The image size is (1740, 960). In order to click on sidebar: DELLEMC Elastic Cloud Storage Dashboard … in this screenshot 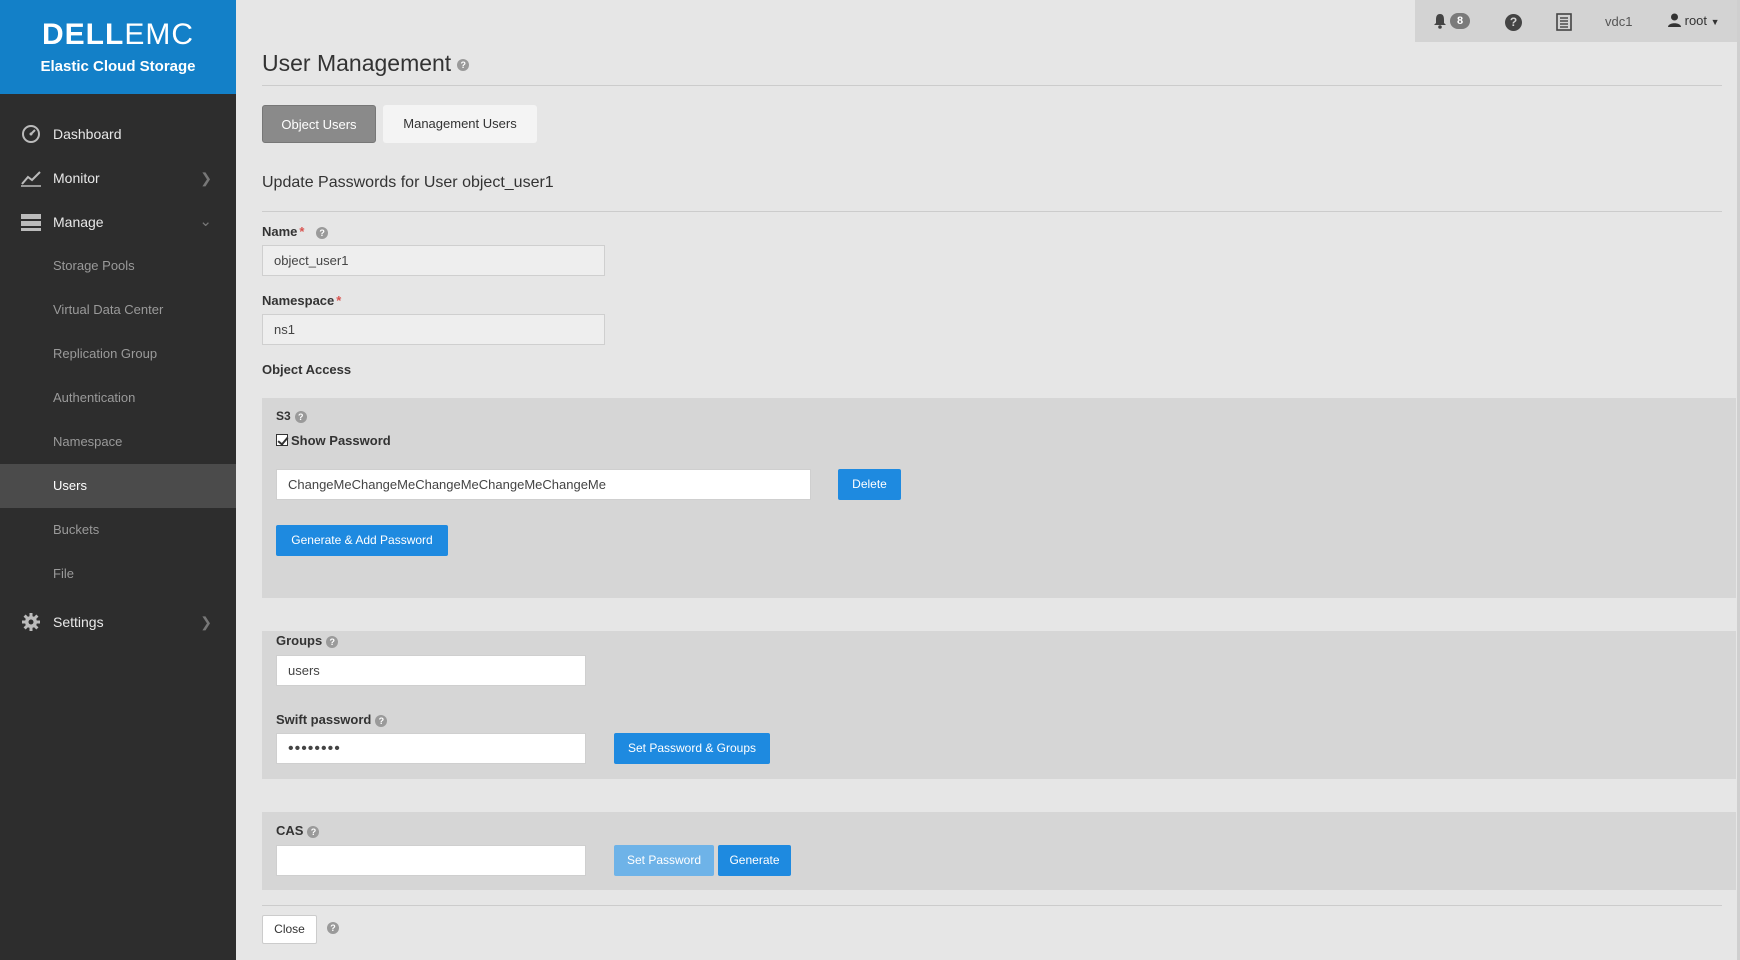, I will do `click(118, 480)`.